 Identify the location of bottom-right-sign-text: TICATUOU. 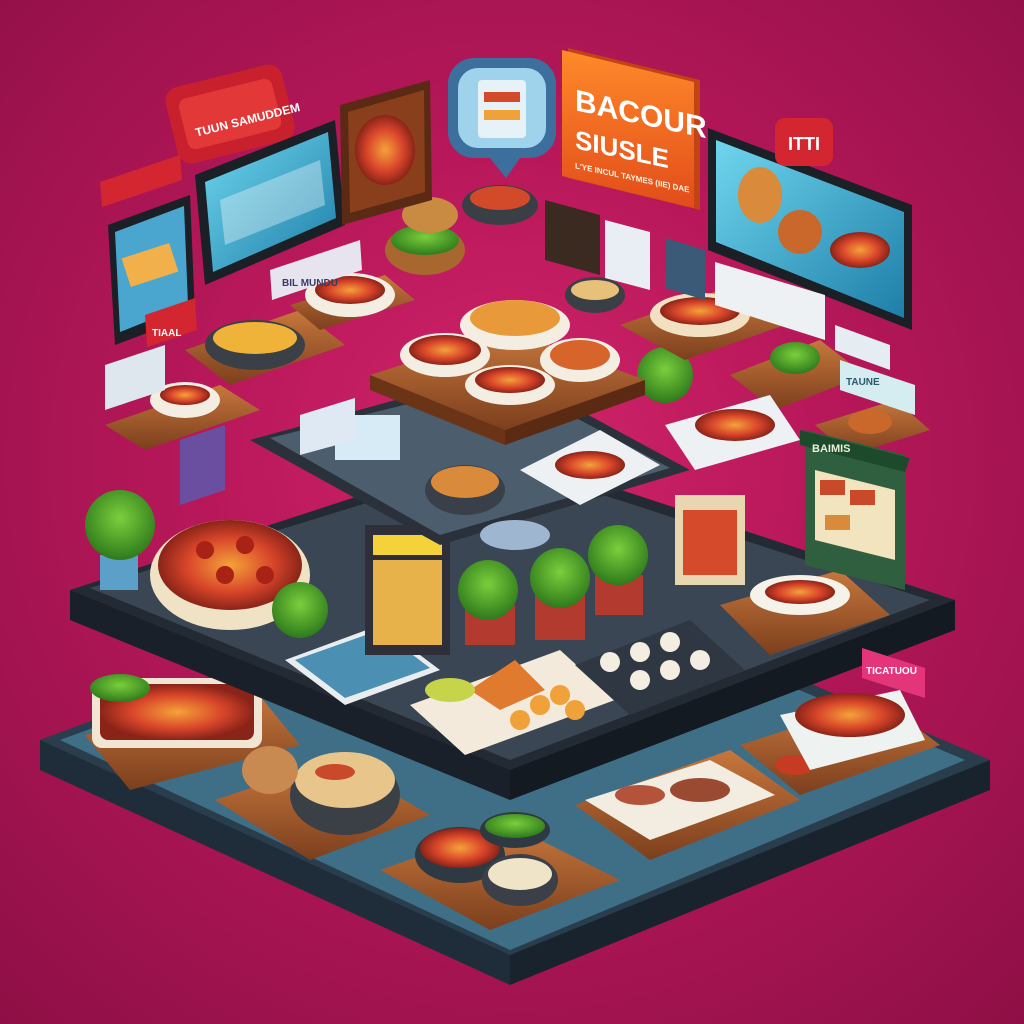
(891, 671).